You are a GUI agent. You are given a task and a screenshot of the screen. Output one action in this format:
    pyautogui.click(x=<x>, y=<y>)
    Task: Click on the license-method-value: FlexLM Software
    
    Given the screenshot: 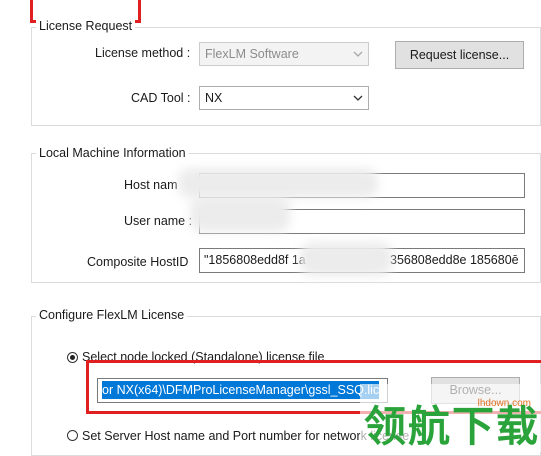 What is the action you would take?
    pyautogui.click(x=252, y=54)
    